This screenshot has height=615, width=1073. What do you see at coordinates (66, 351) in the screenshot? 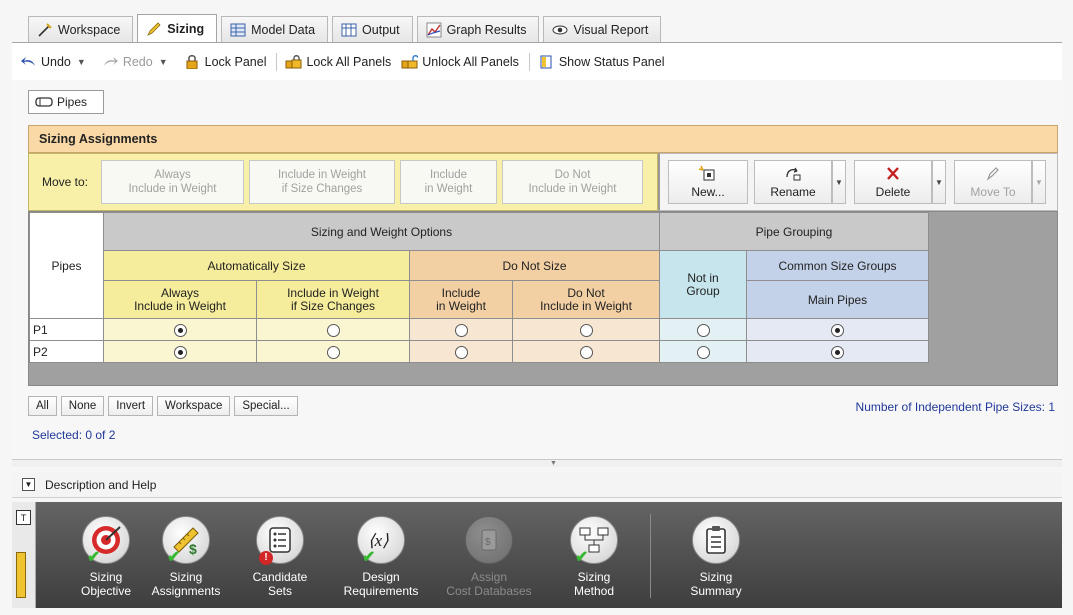
I see `pipe-row-label: P2` at bounding box center [66, 351].